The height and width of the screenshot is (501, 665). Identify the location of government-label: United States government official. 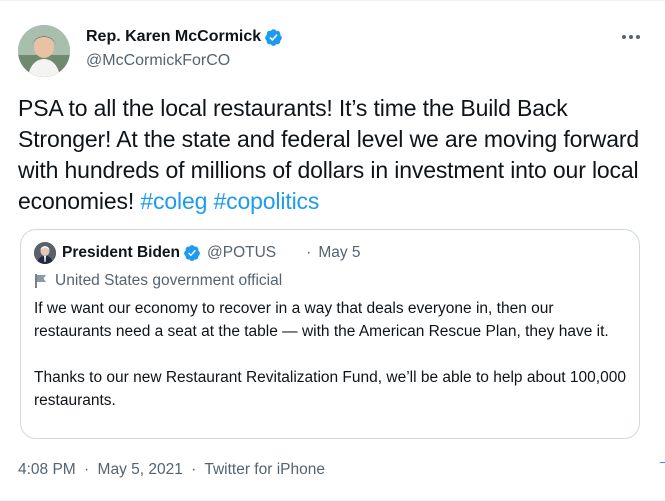
(158, 281).